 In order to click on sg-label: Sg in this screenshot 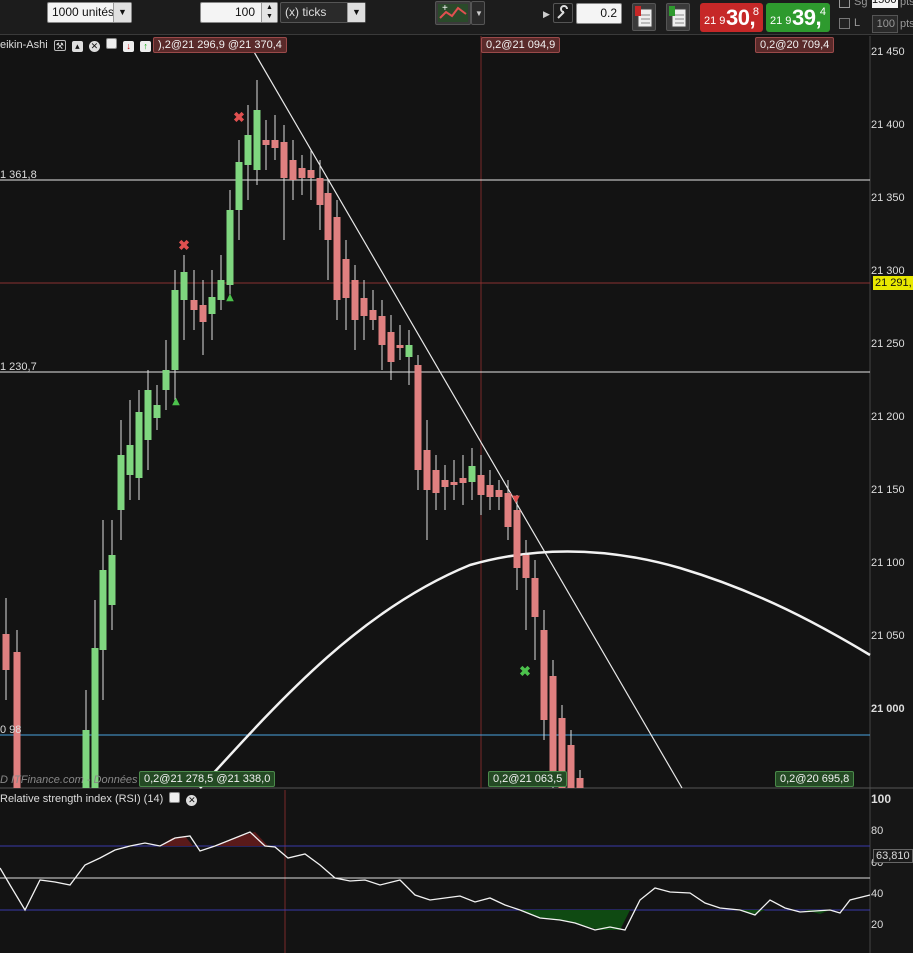, I will do `click(861, 4)`.